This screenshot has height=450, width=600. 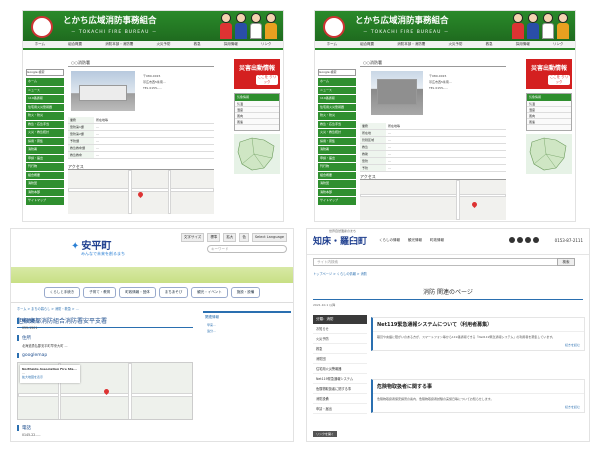 I want to click on instagram-icon, so click(x=536, y=240).